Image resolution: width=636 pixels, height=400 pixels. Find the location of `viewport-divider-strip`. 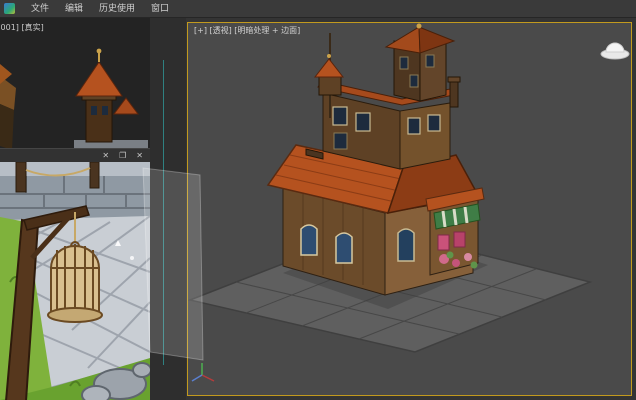

viewport-divider-strip is located at coordinates (168, 209).